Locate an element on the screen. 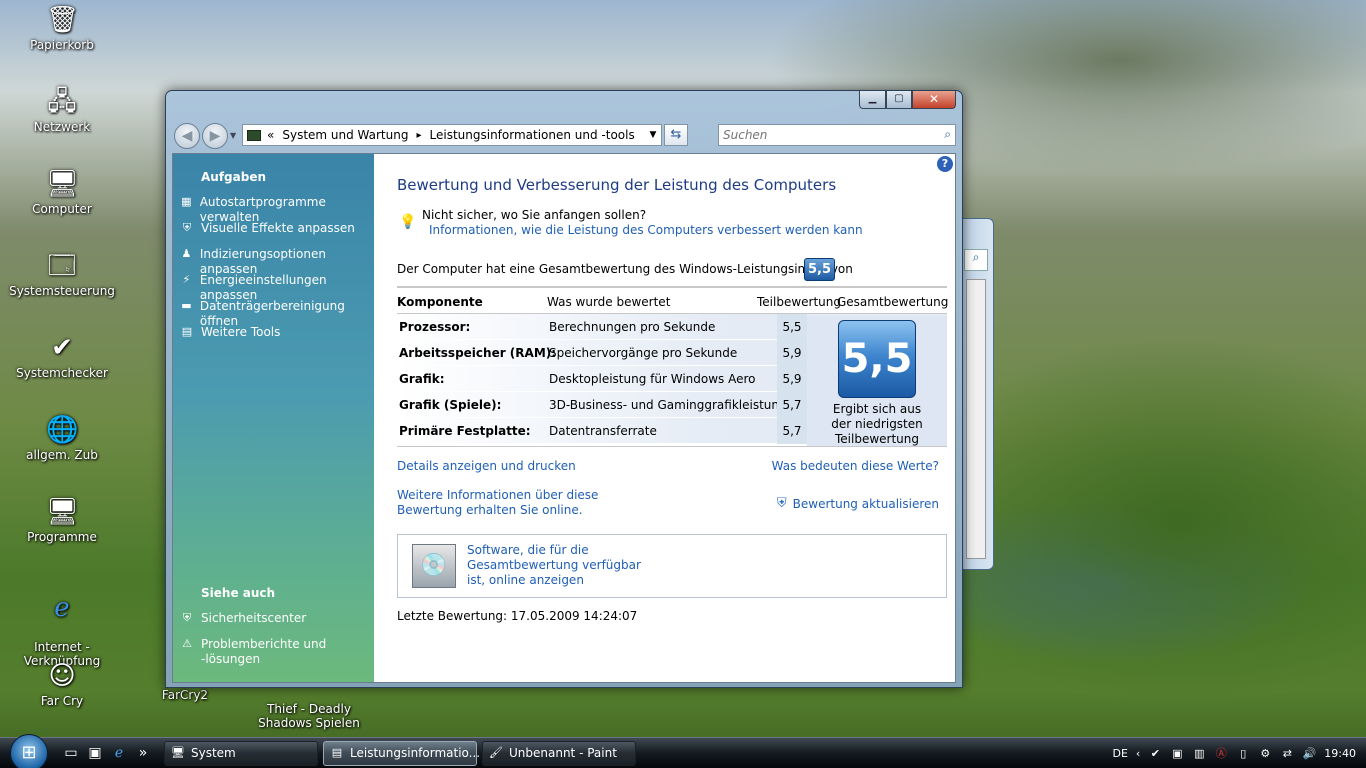 This screenshot has height=768, width=1366. desktop-icon-label: Netzwerk is located at coordinates (62, 127).